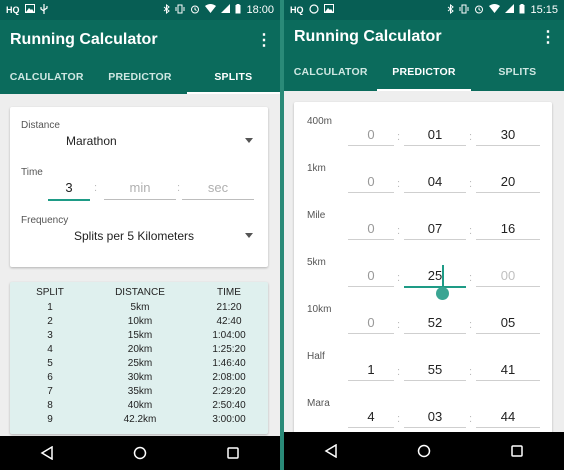 The width and height of the screenshot is (564, 470). I want to click on table-row: 6 30km 2:08:00, so click(139, 377).